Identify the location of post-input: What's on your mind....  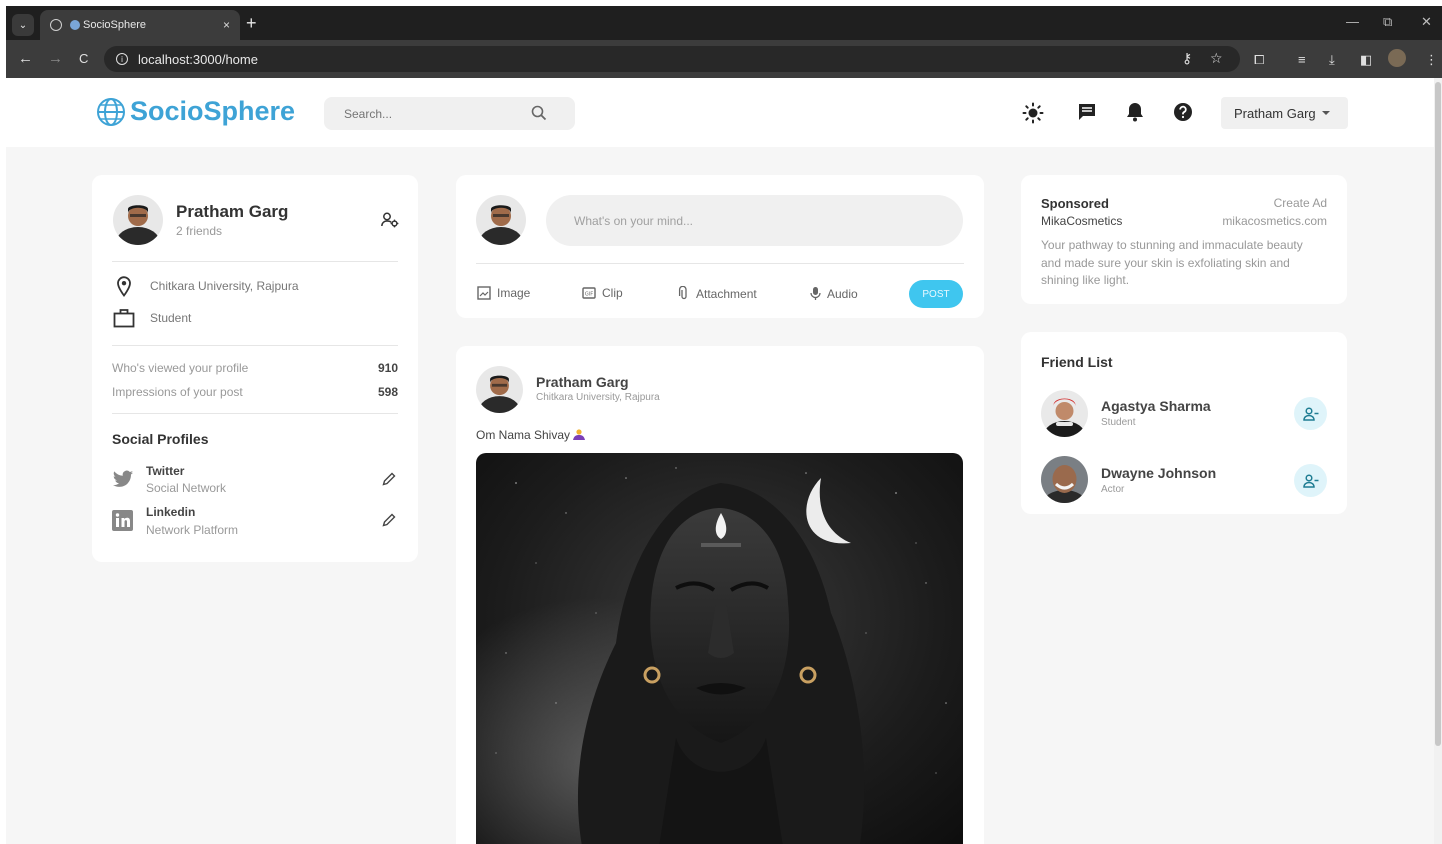
(754, 220).